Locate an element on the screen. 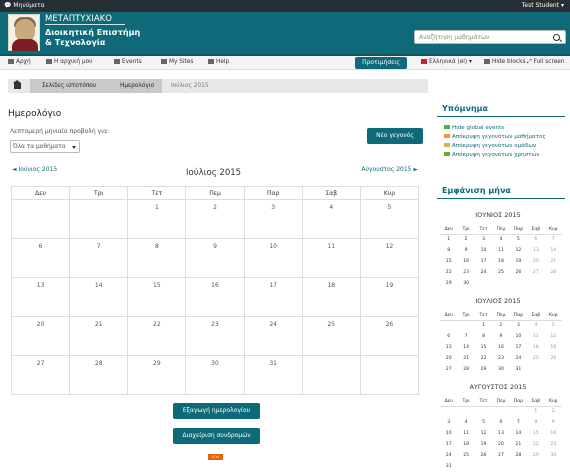  manage-subscriptions-button: Διαχείριση συνδρομών is located at coordinates (216, 436).